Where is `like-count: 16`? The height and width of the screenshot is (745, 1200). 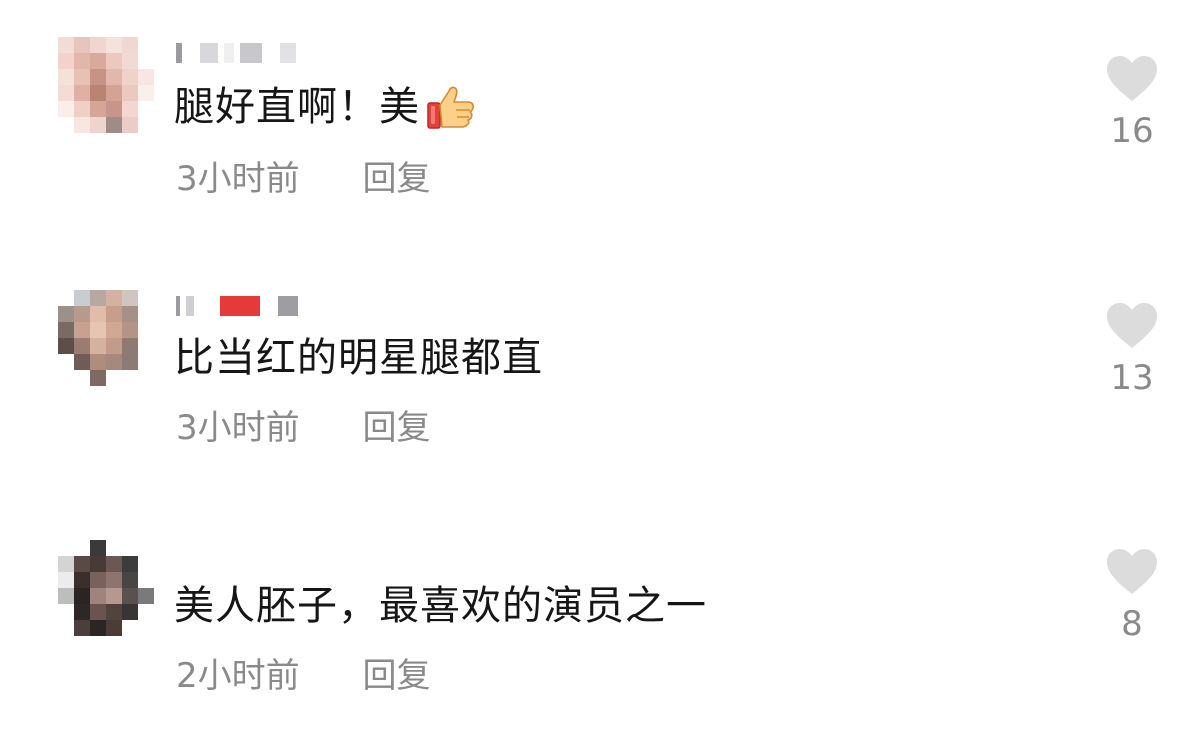 like-count: 16 is located at coordinates (1132, 131).